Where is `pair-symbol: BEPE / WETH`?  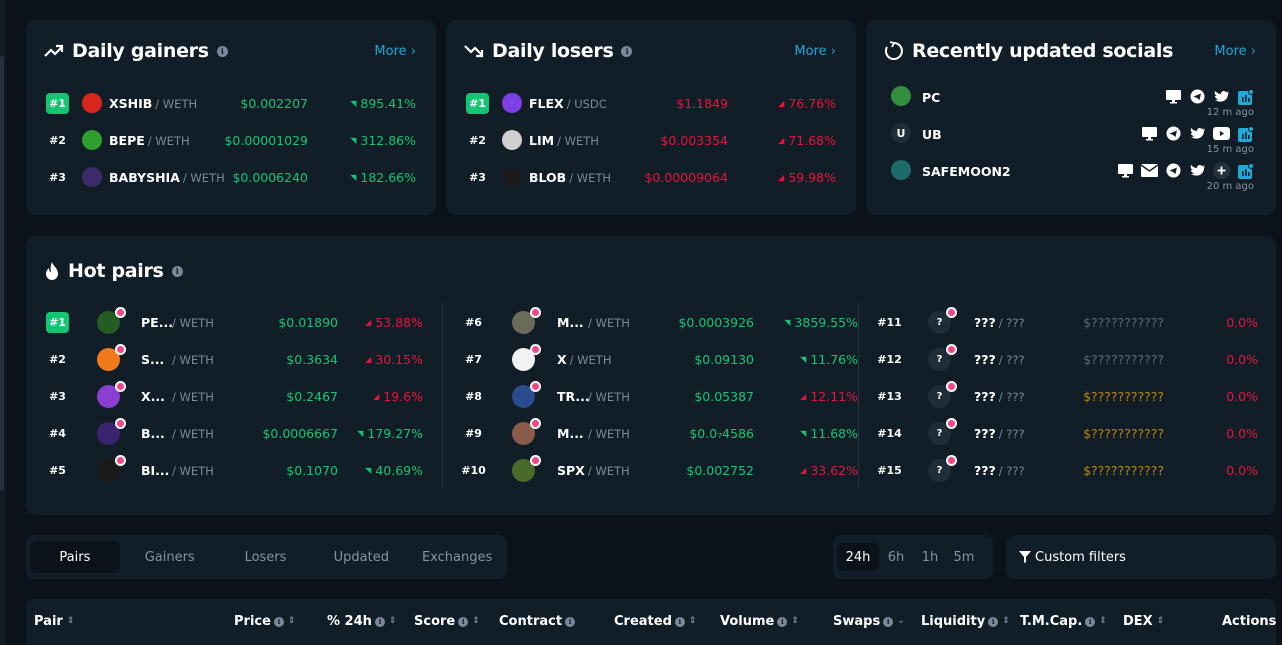 pair-symbol: BEPE / WETH is located at coordinates (149, 140).